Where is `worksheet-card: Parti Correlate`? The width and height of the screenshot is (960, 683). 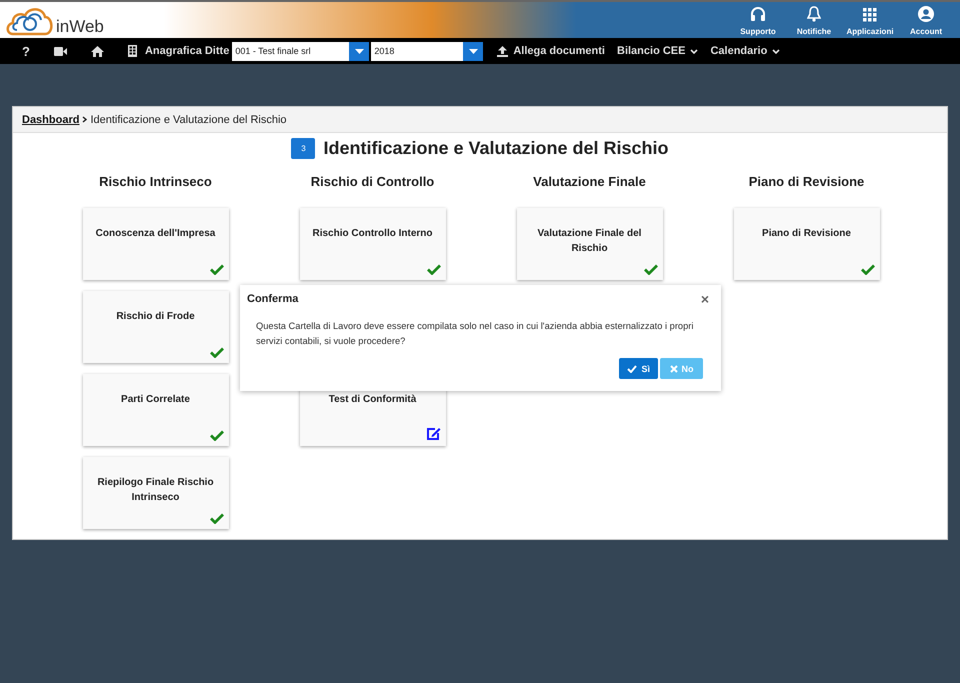 worksheet-card: Parti Correlate is located at coordinates (155, 410).